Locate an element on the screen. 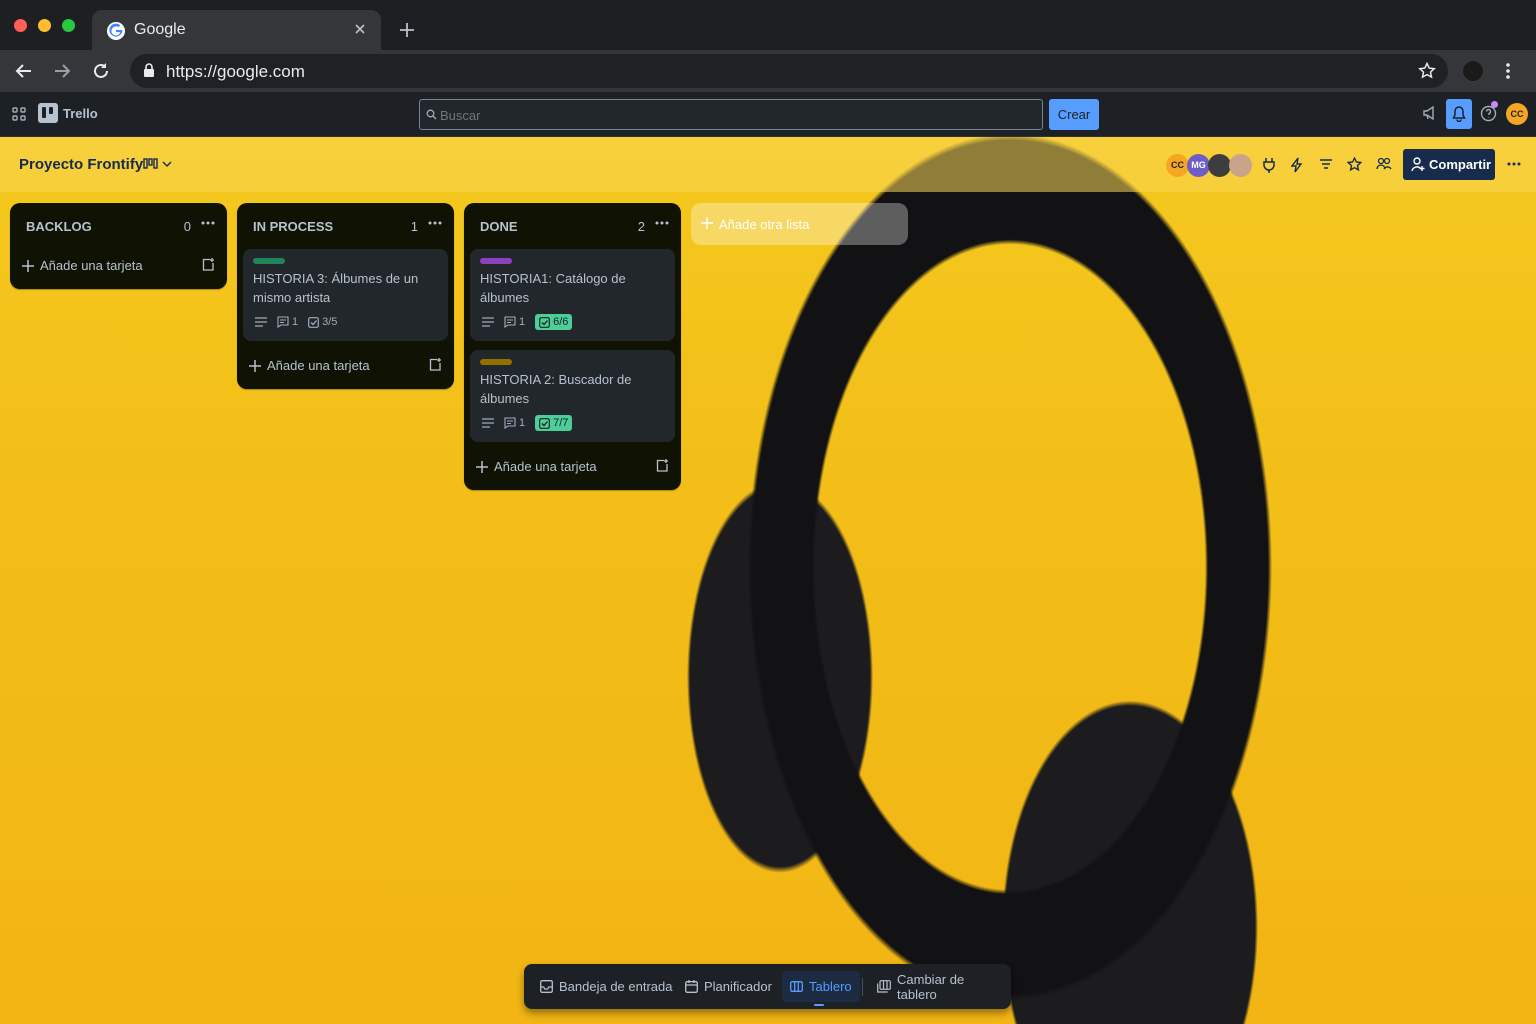 The image size is (1536, 1024). inbox-icon is located at coordinates (546, 986).